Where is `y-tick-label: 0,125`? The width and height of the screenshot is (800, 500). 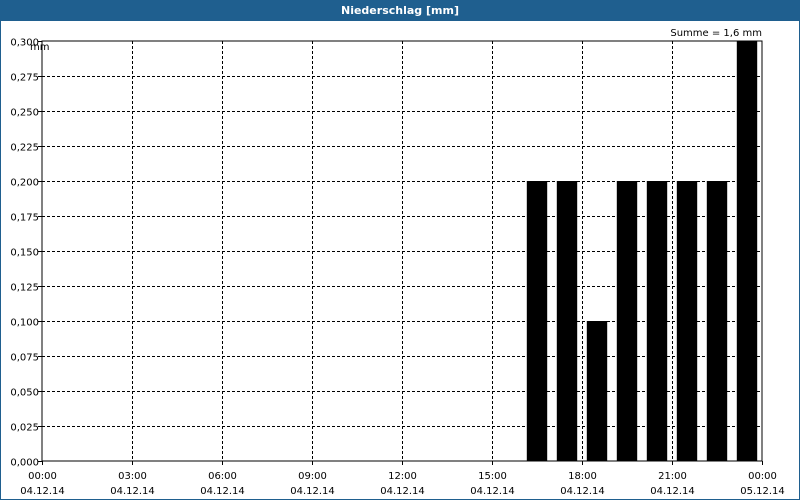
y-tick-label: 0,125 is located at coordinates (24, 288).